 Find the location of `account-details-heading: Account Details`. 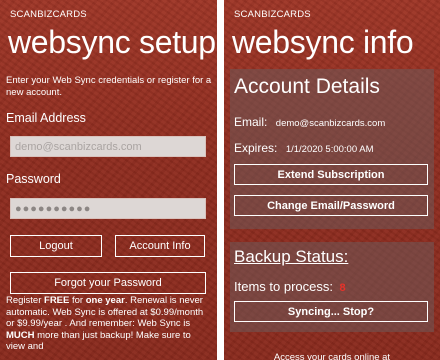

account-details-heading: Account Details is located at coordinates (307, 86).